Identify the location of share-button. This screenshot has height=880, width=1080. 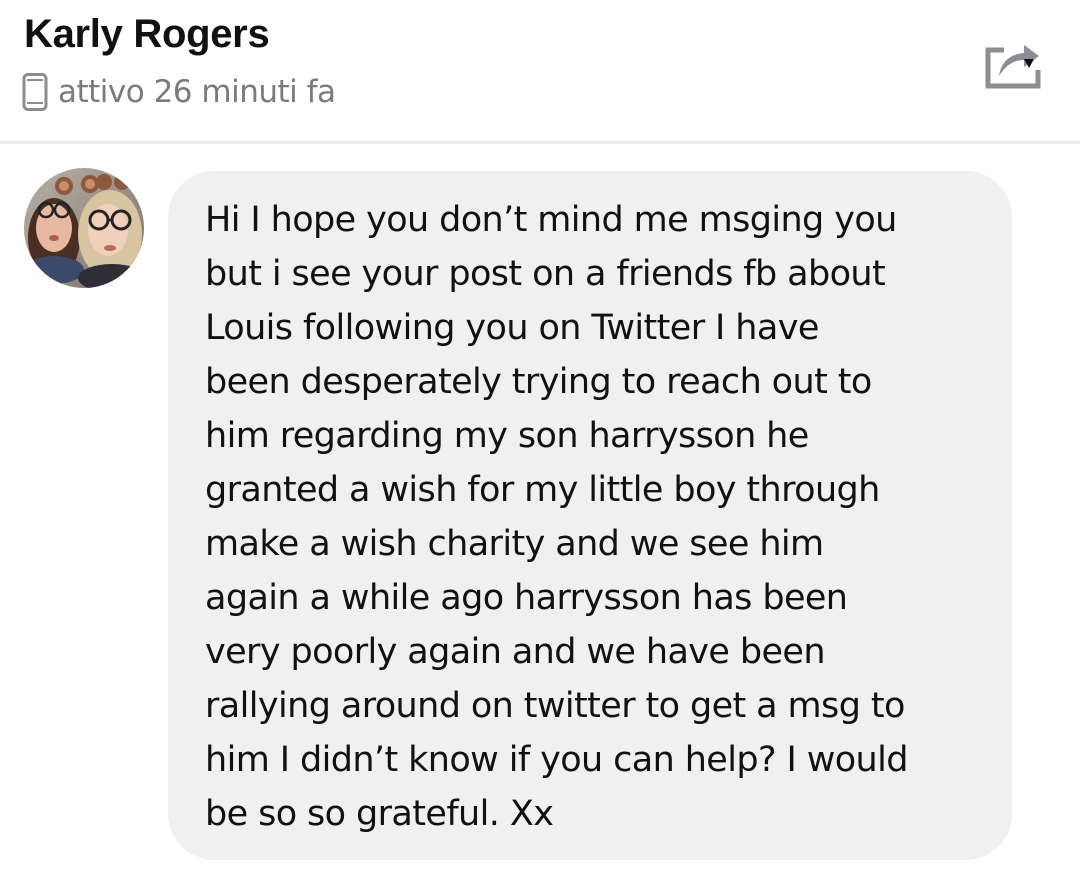
(1013, 63).